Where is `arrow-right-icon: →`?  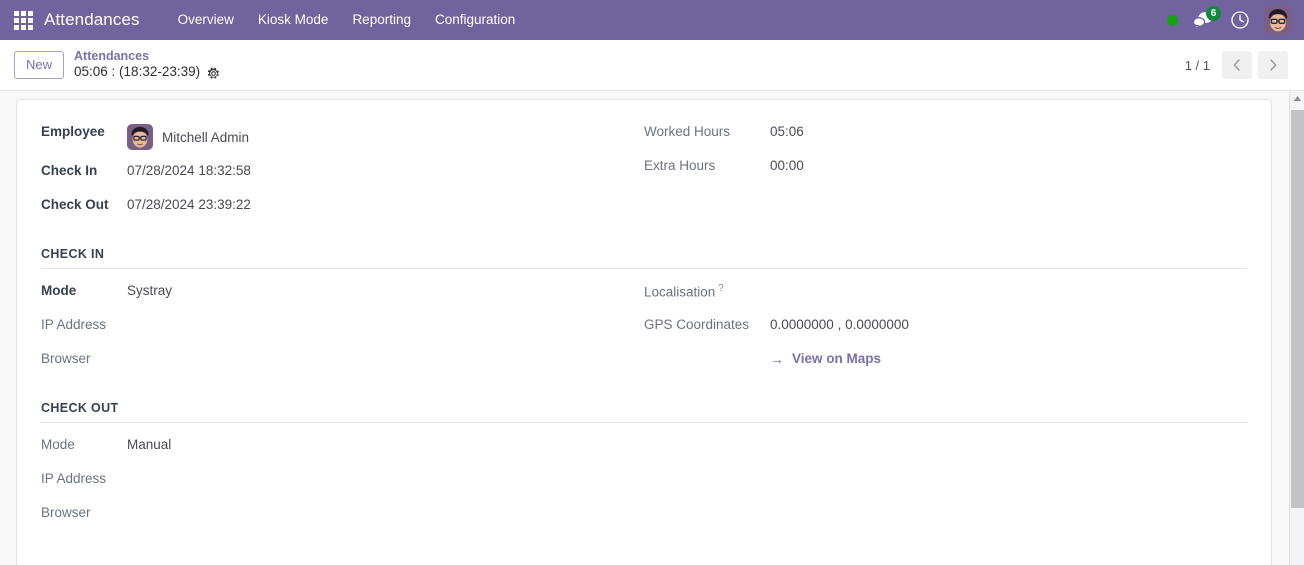
arrow-right-icon: → is located at coordinates (777, 358).